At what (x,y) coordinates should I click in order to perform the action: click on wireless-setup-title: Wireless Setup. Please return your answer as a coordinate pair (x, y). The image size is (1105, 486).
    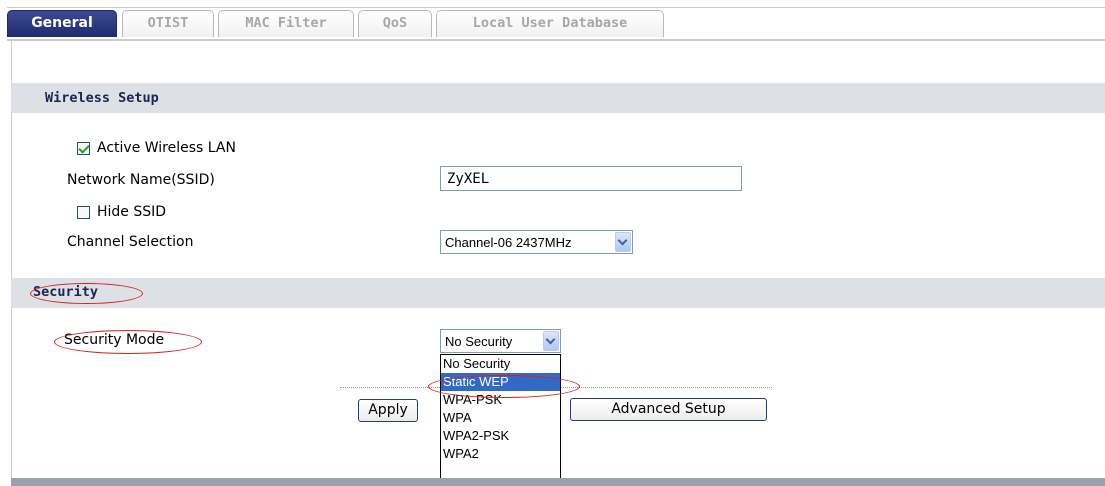
    Looking at the image, I should click on (102, 98).